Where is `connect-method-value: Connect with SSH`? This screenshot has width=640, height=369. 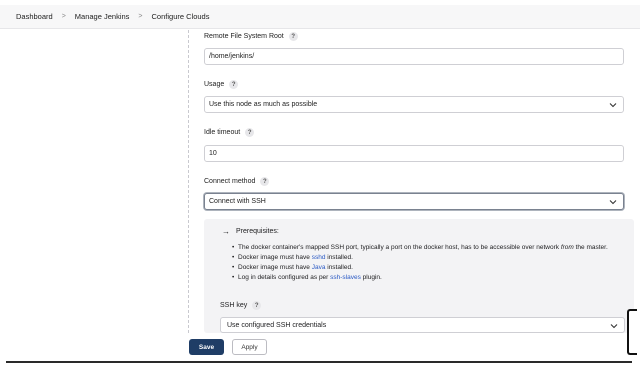 connect-method-value: Connect with SSH is located at coordinates (237, 201).